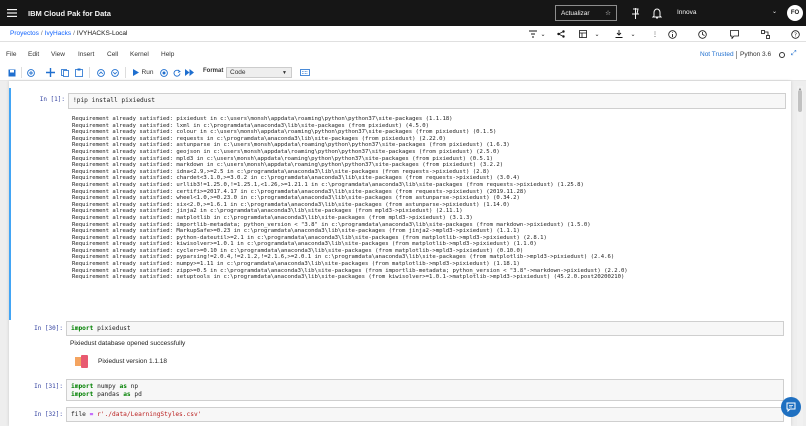  Describe the element at coordinates (427, 101) in the screenshot. I see `cell-code-input: !pip install pixiedust` at that location.